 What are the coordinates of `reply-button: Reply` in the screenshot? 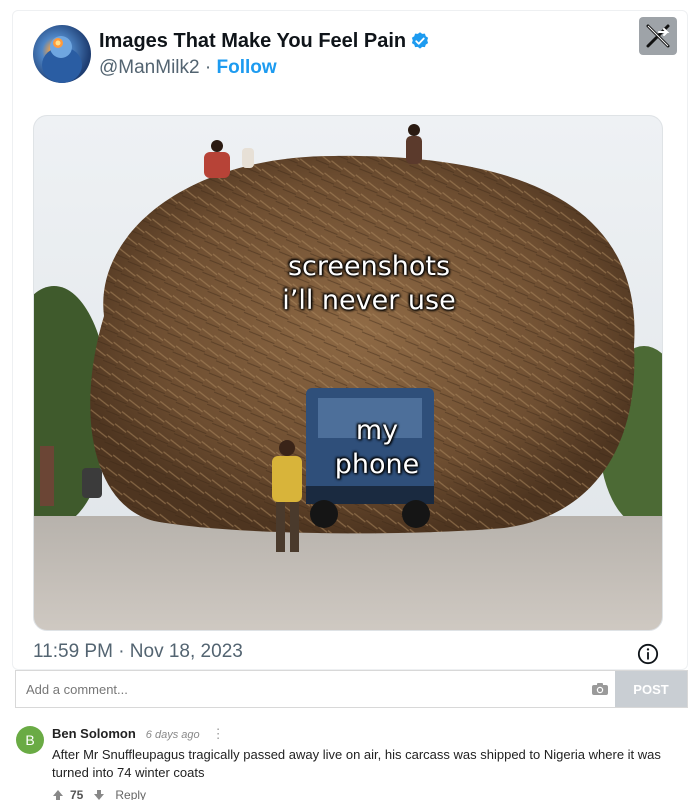 It's located at (130, 794).